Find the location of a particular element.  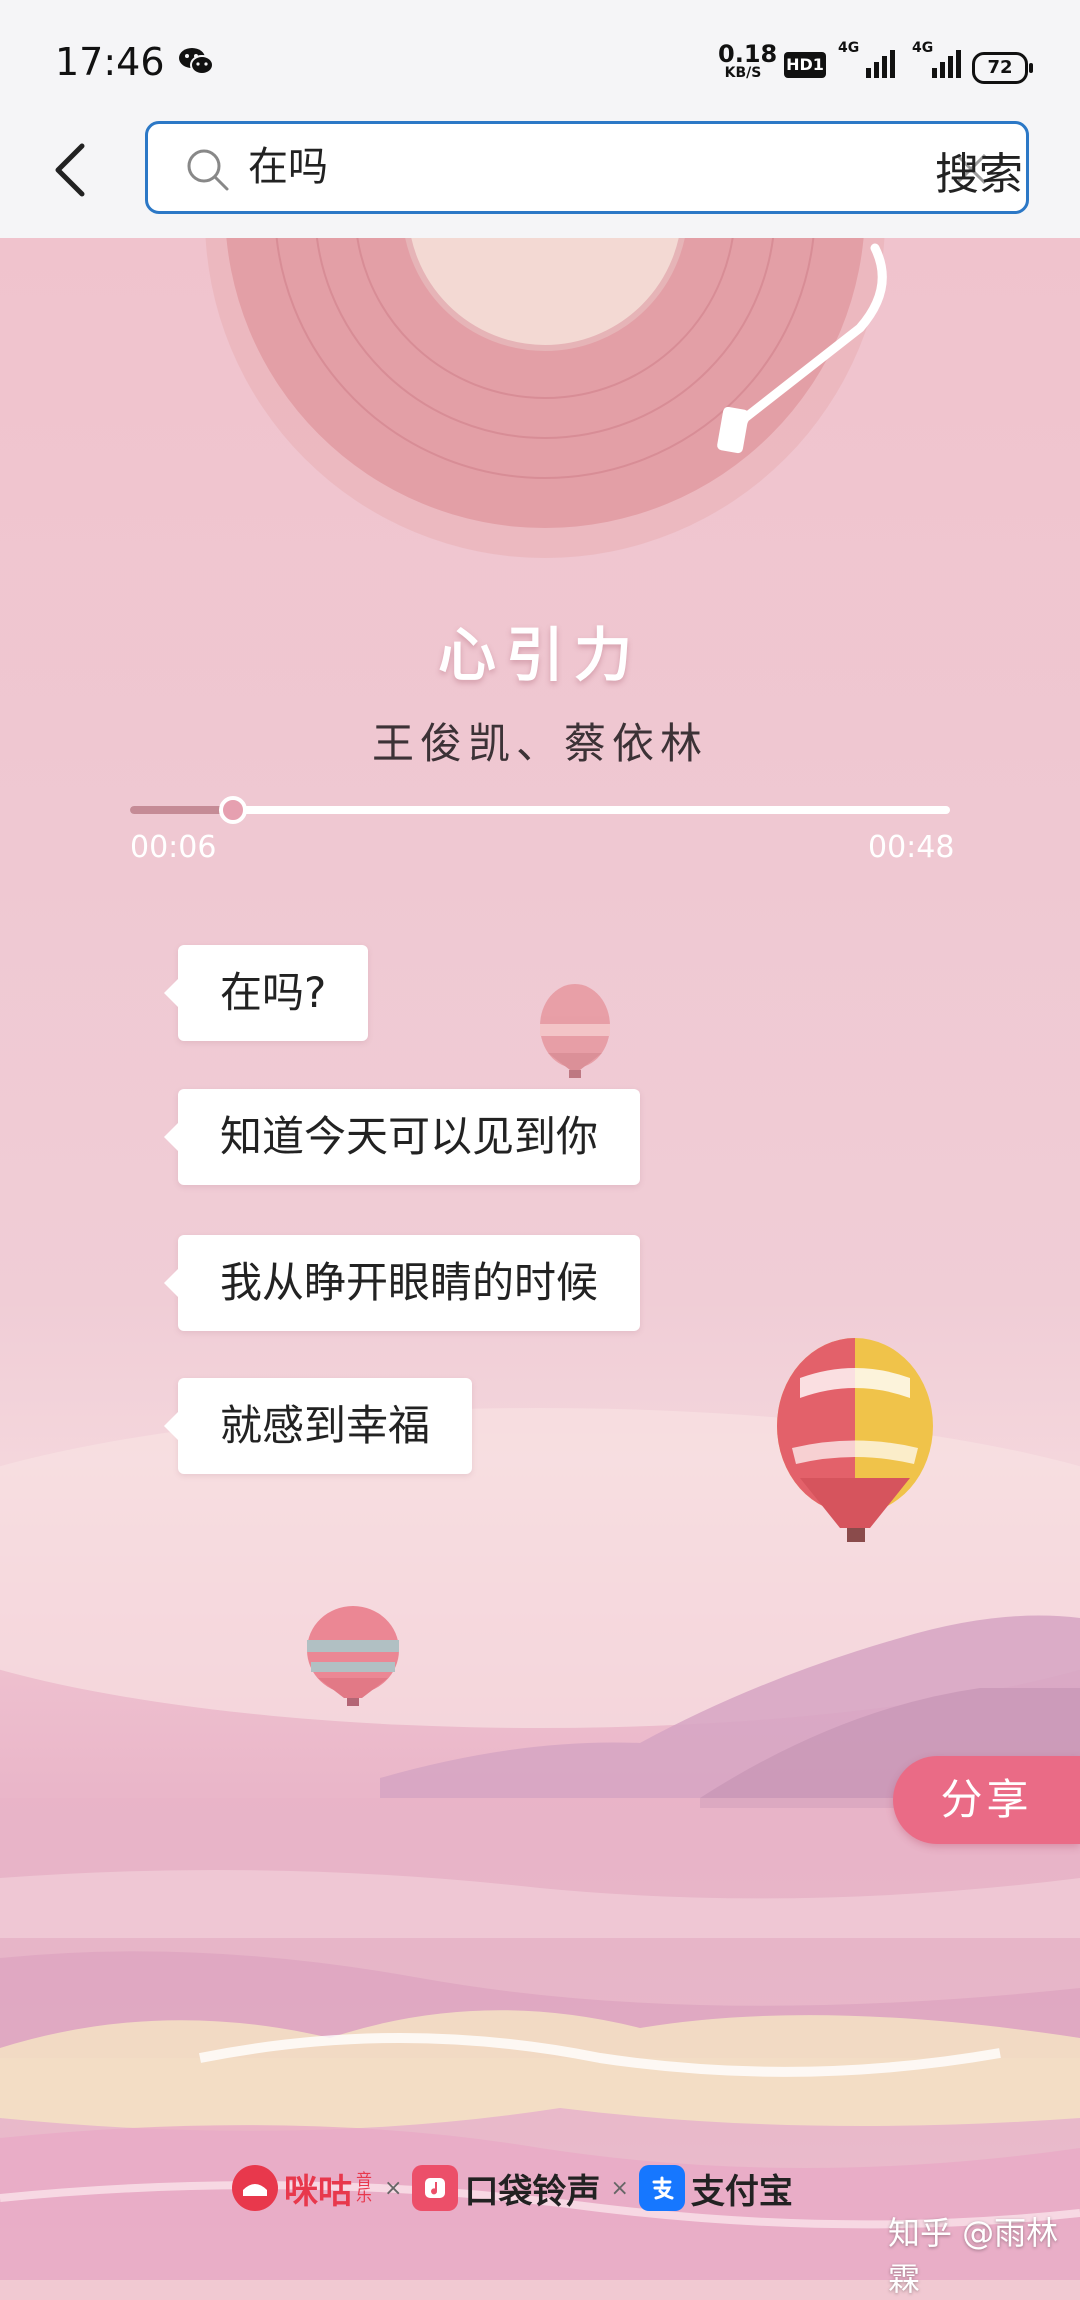

lyric-bubble: 就感到幸福 is located at coordinates (318, 1426).